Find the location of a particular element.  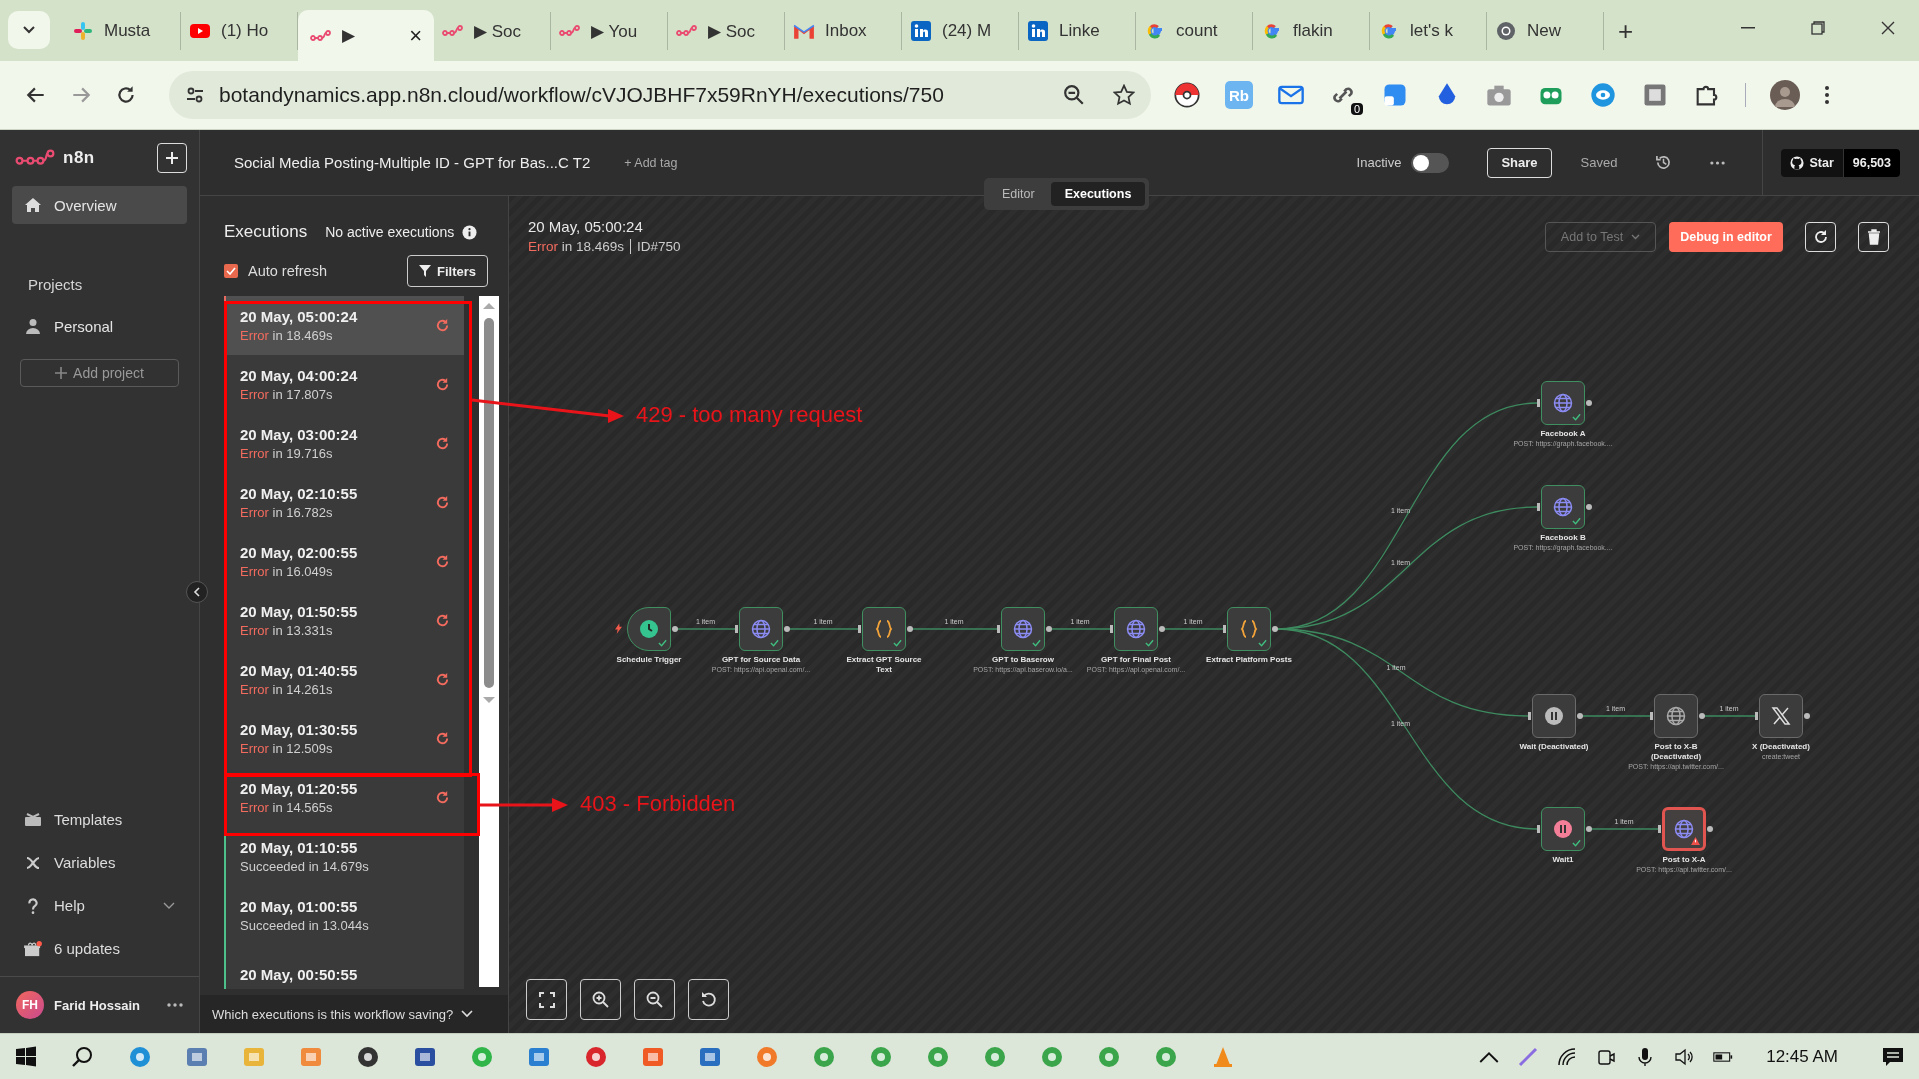

execution-item: 20 May, 05:00:24 Error in 18.469s is located at coordinates (344, 325).